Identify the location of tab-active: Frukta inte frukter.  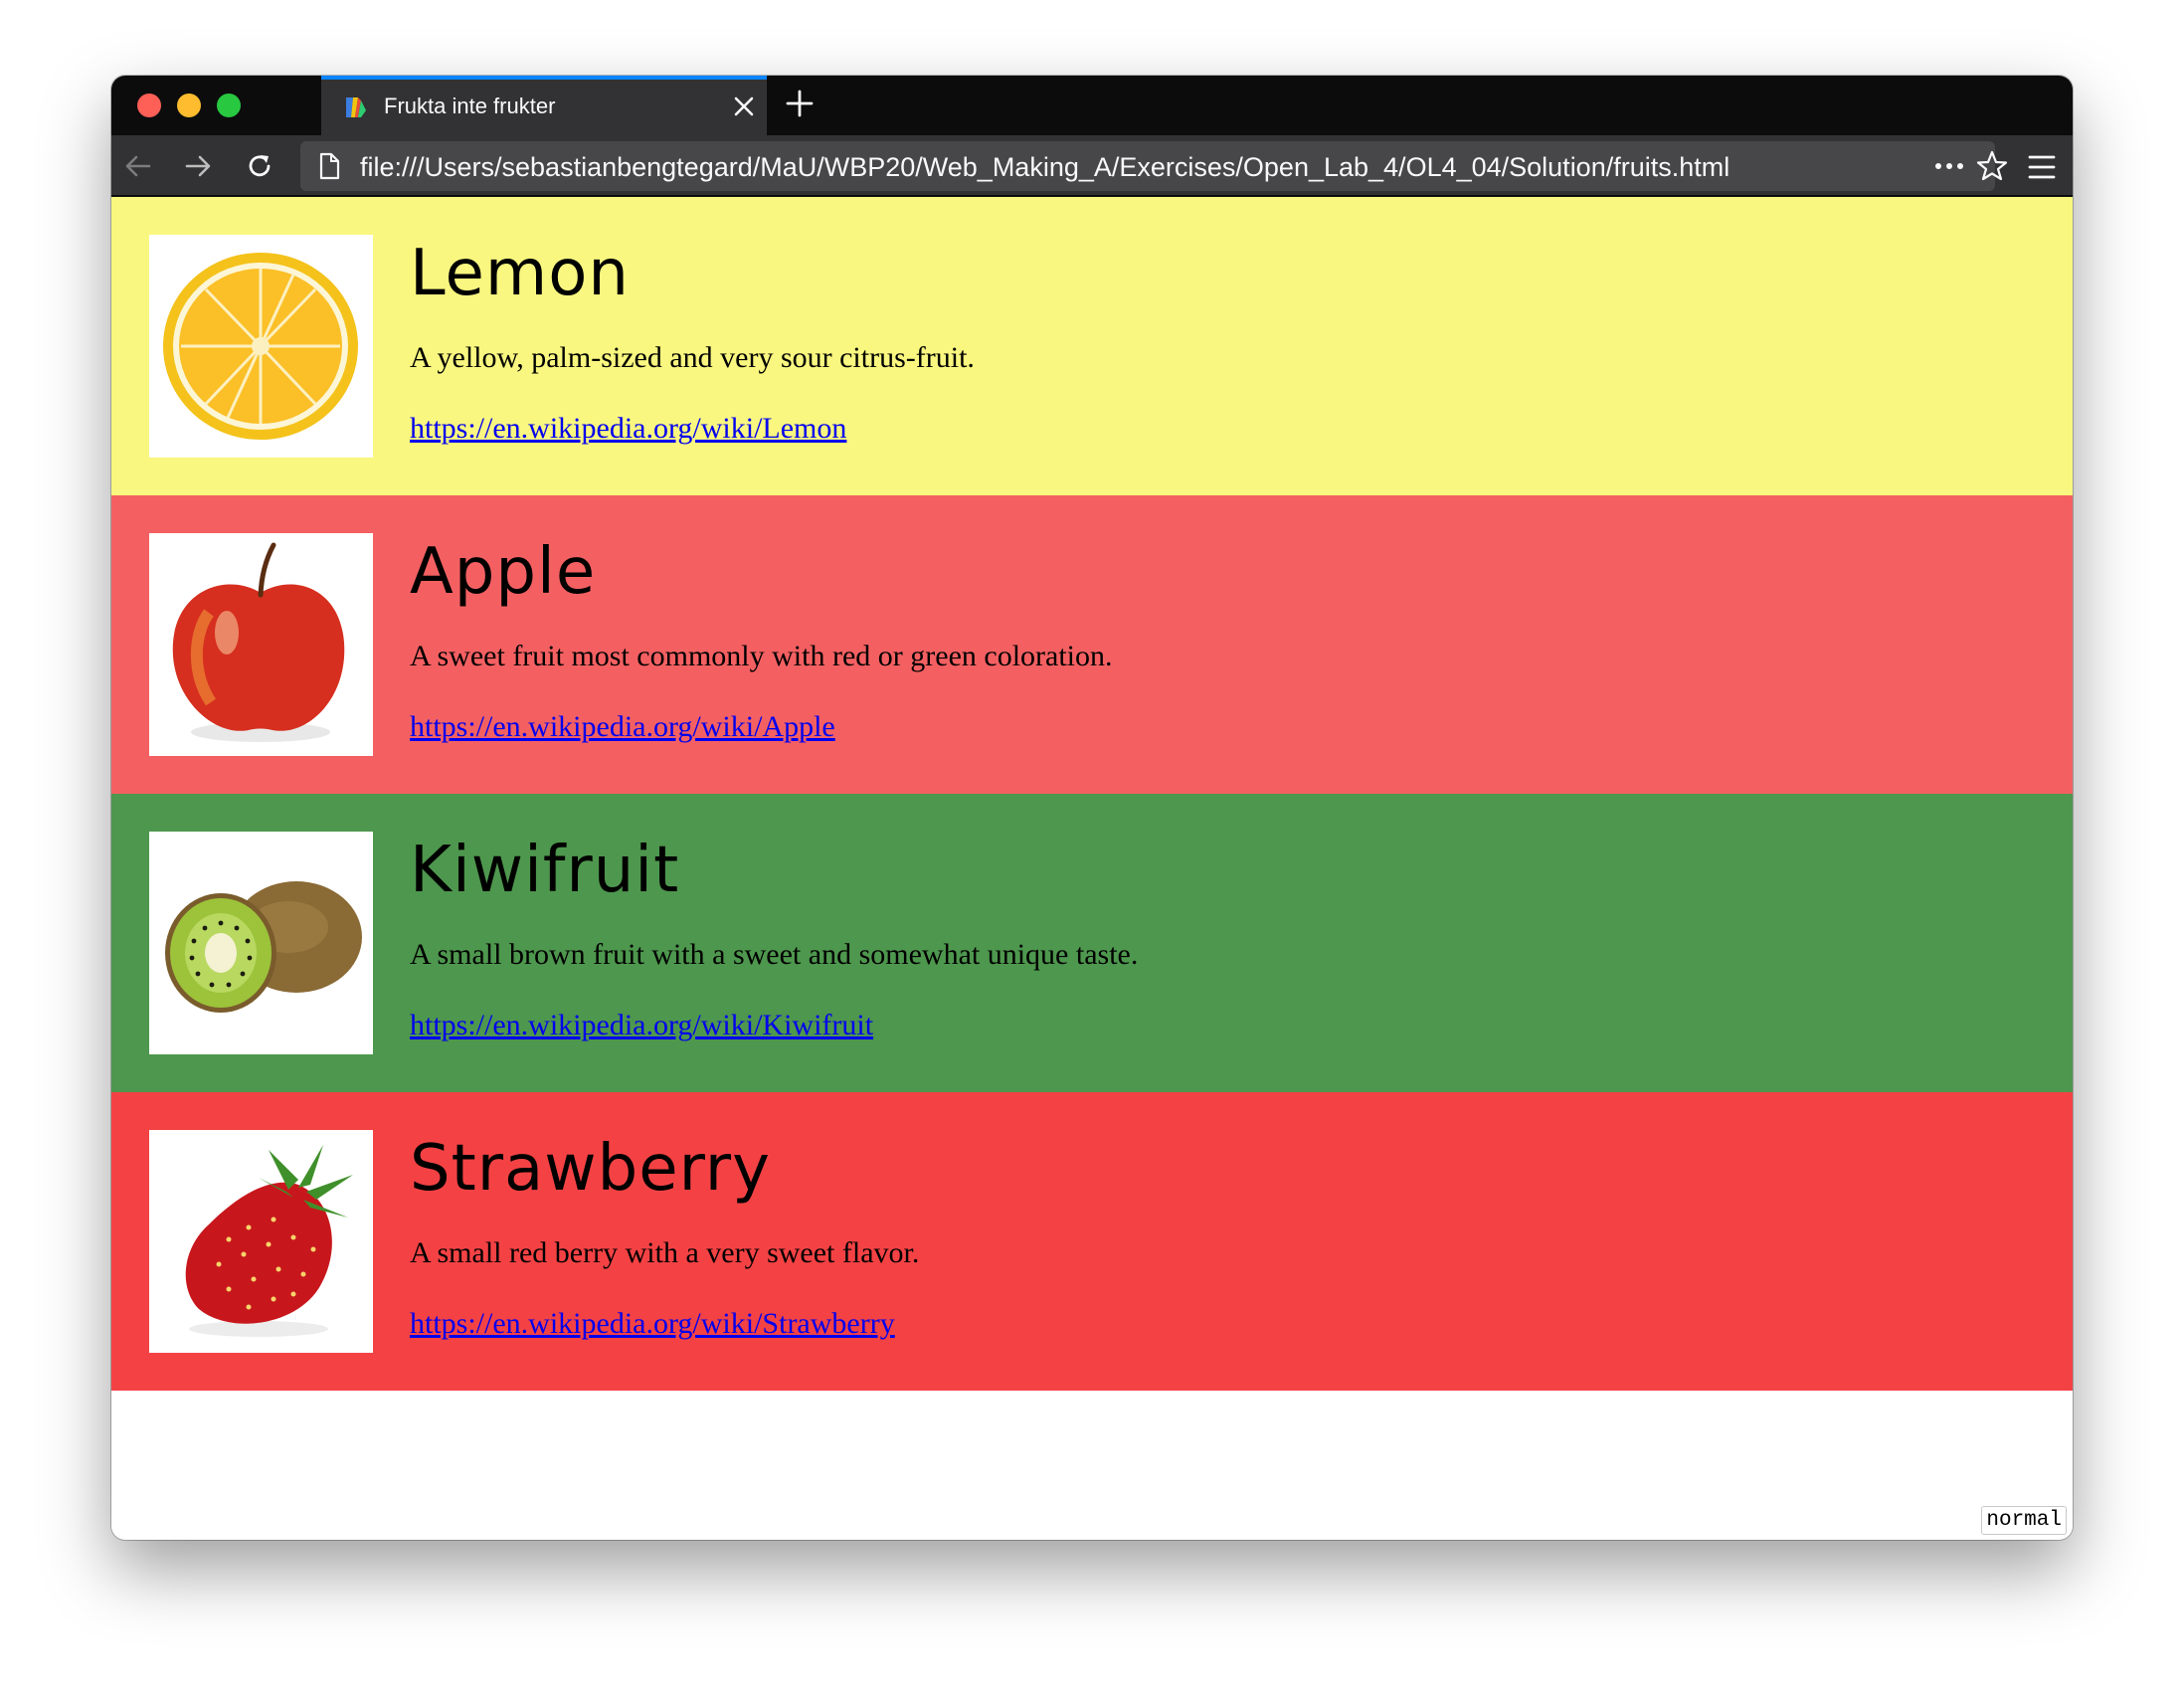
(544, 105).